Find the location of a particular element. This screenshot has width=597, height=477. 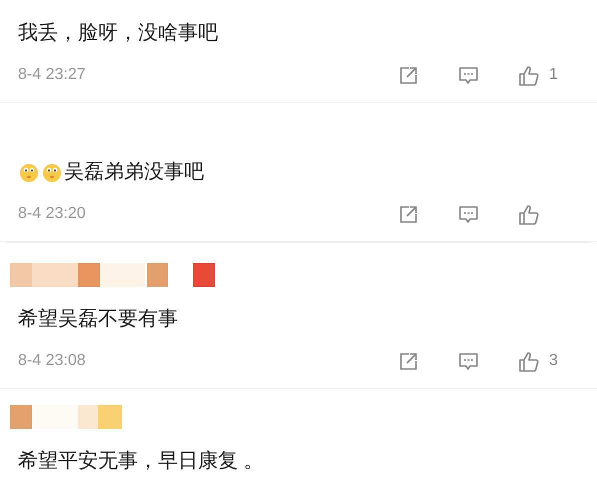

like-count: 3 is located at coordinates (553, 361).